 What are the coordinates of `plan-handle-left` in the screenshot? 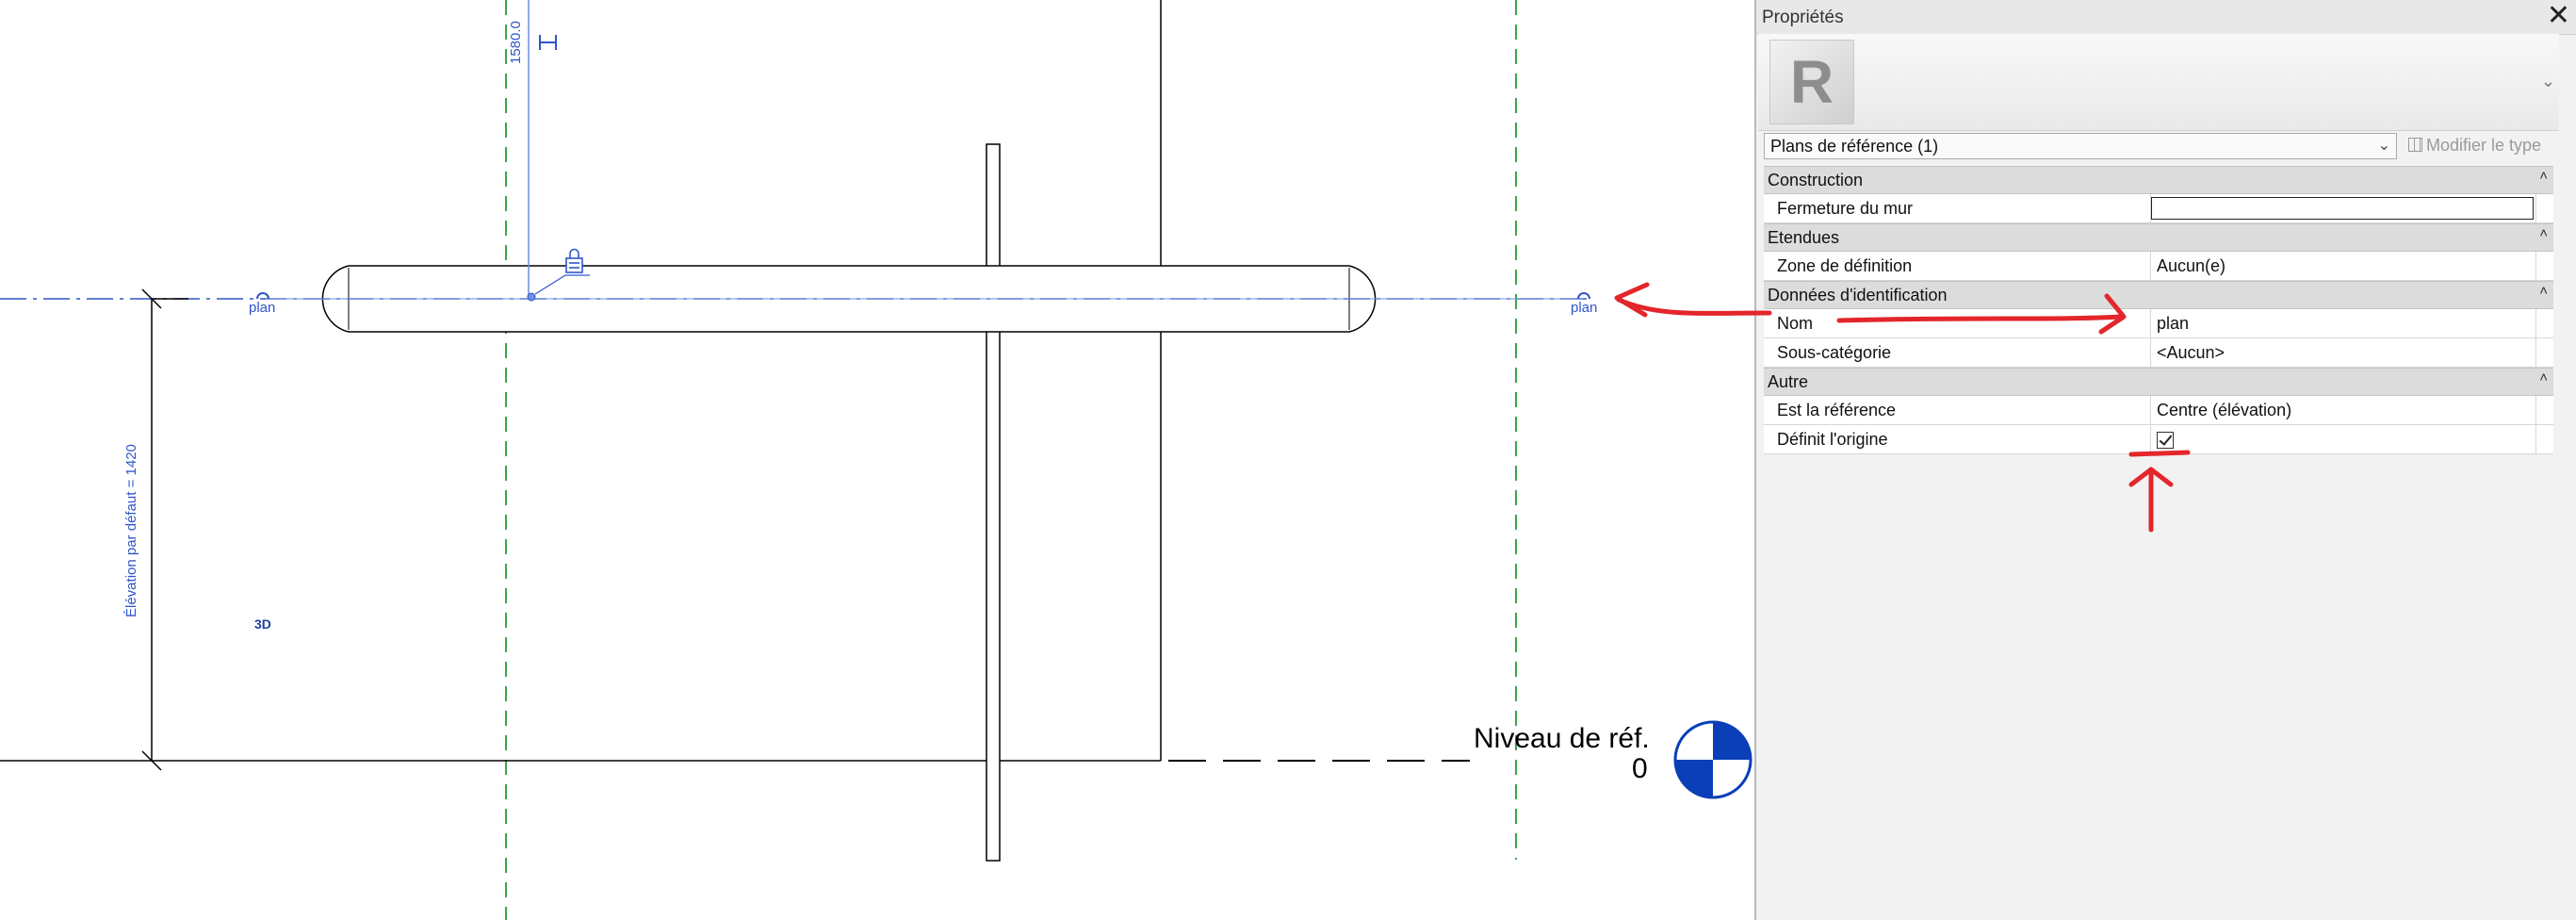 It's located at (262, 296).